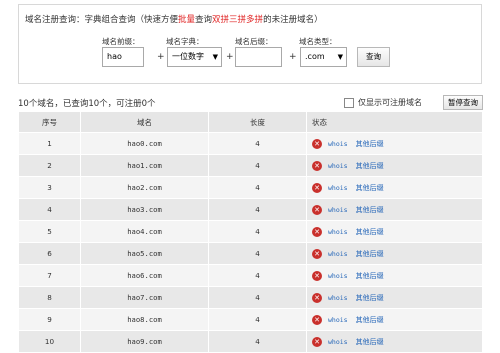  I want to click on cell-index: 5, so click(49, 231).